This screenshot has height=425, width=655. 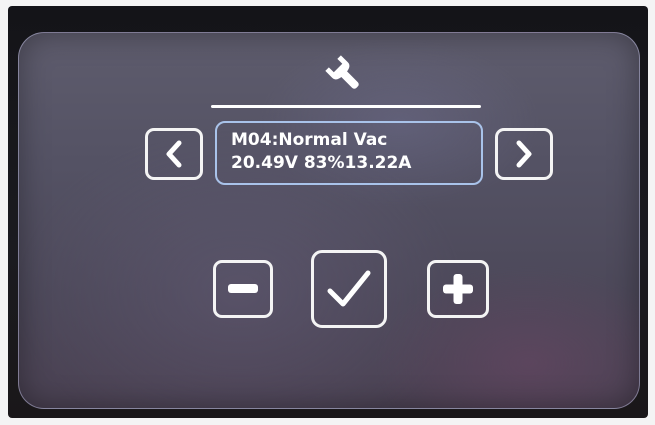 I want to click on confirm-button, so click(x=349, y=289).